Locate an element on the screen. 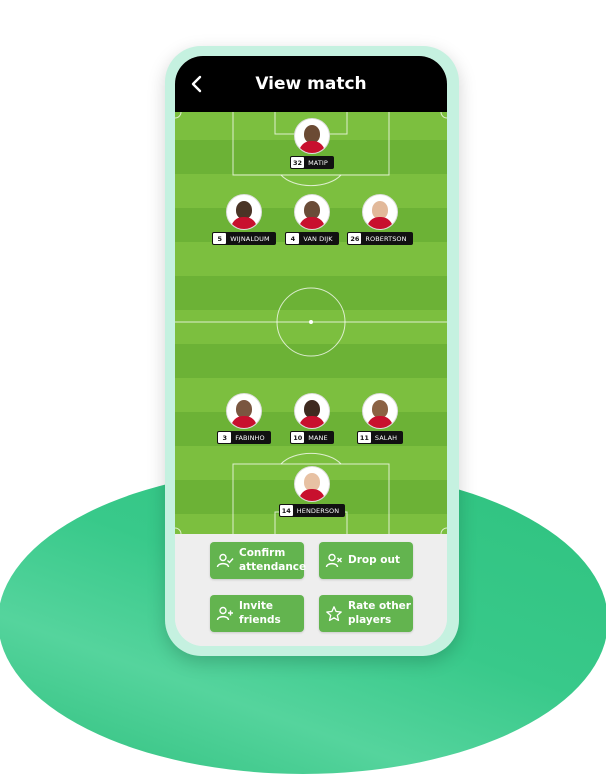 Image resolution: width=606 pixels, height=774 pixels. player-name: MATIP is located at coordinates (318, 162).